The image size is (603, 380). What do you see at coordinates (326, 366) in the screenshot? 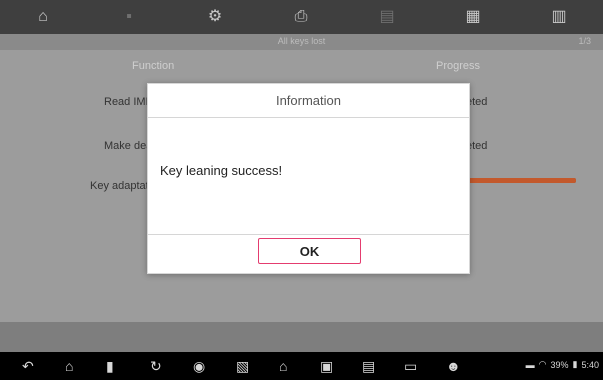
I see `vci-icon: ▣` at bounding box center [326, 366].